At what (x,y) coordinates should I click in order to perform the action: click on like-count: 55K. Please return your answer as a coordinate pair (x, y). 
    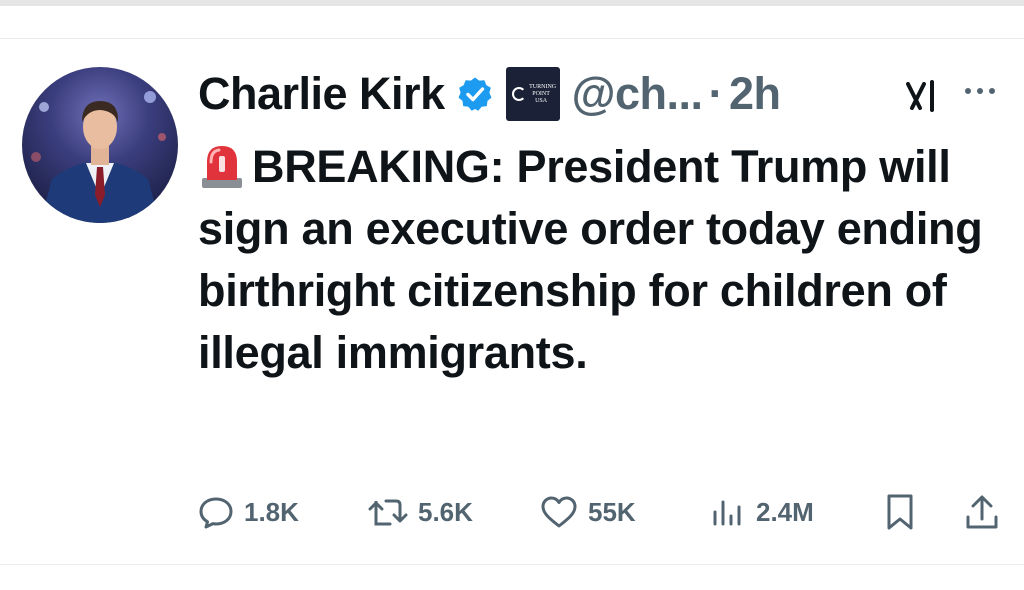
    Looking at the image, I should click on (612, 511).